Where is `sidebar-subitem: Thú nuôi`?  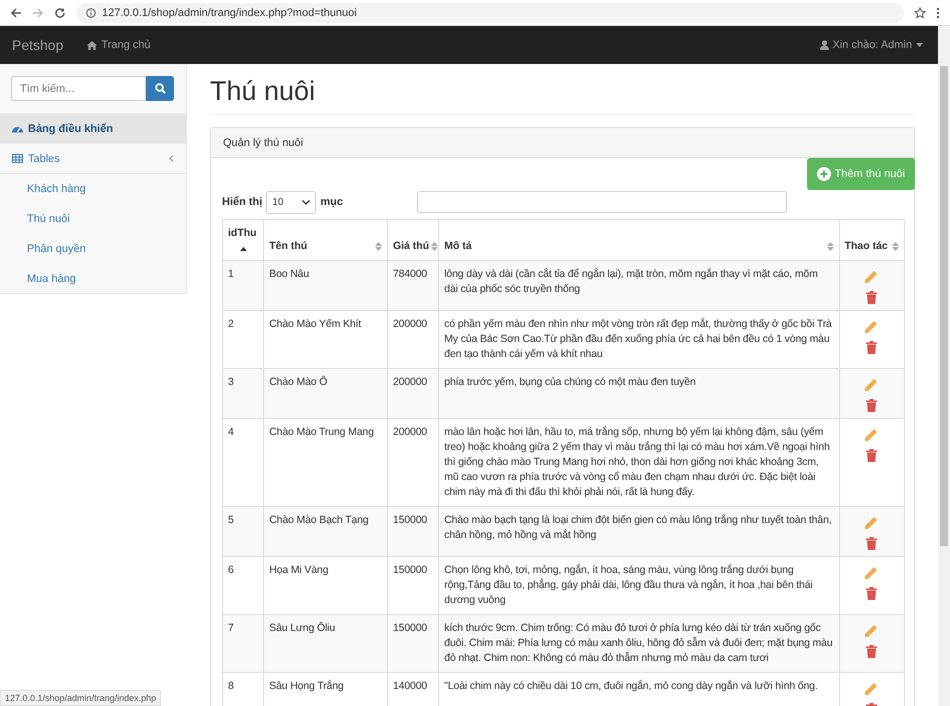 sidebar-subitem: Thú nuôi is located at coordinates (93, 219).